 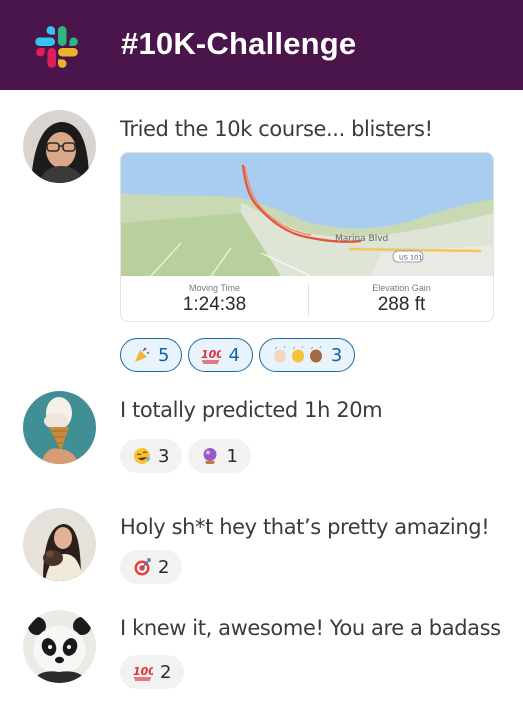 What do you see at coordinates (401, 288) in the screenshot?
I see `elevation-label: Elevation Gain` at bounding box center [401, 288].